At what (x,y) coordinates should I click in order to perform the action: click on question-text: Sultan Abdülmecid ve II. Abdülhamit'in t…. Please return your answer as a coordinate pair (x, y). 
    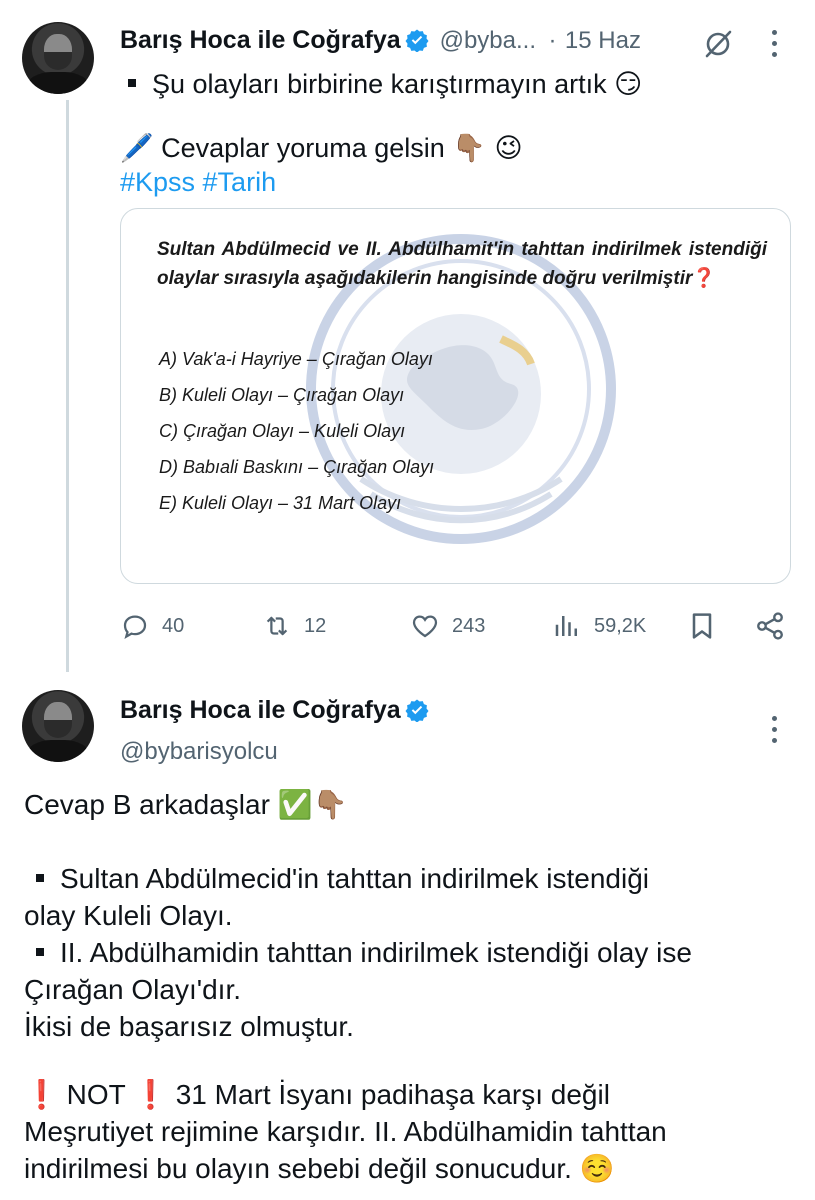
    Looking at the image, I should click on (462, 264).